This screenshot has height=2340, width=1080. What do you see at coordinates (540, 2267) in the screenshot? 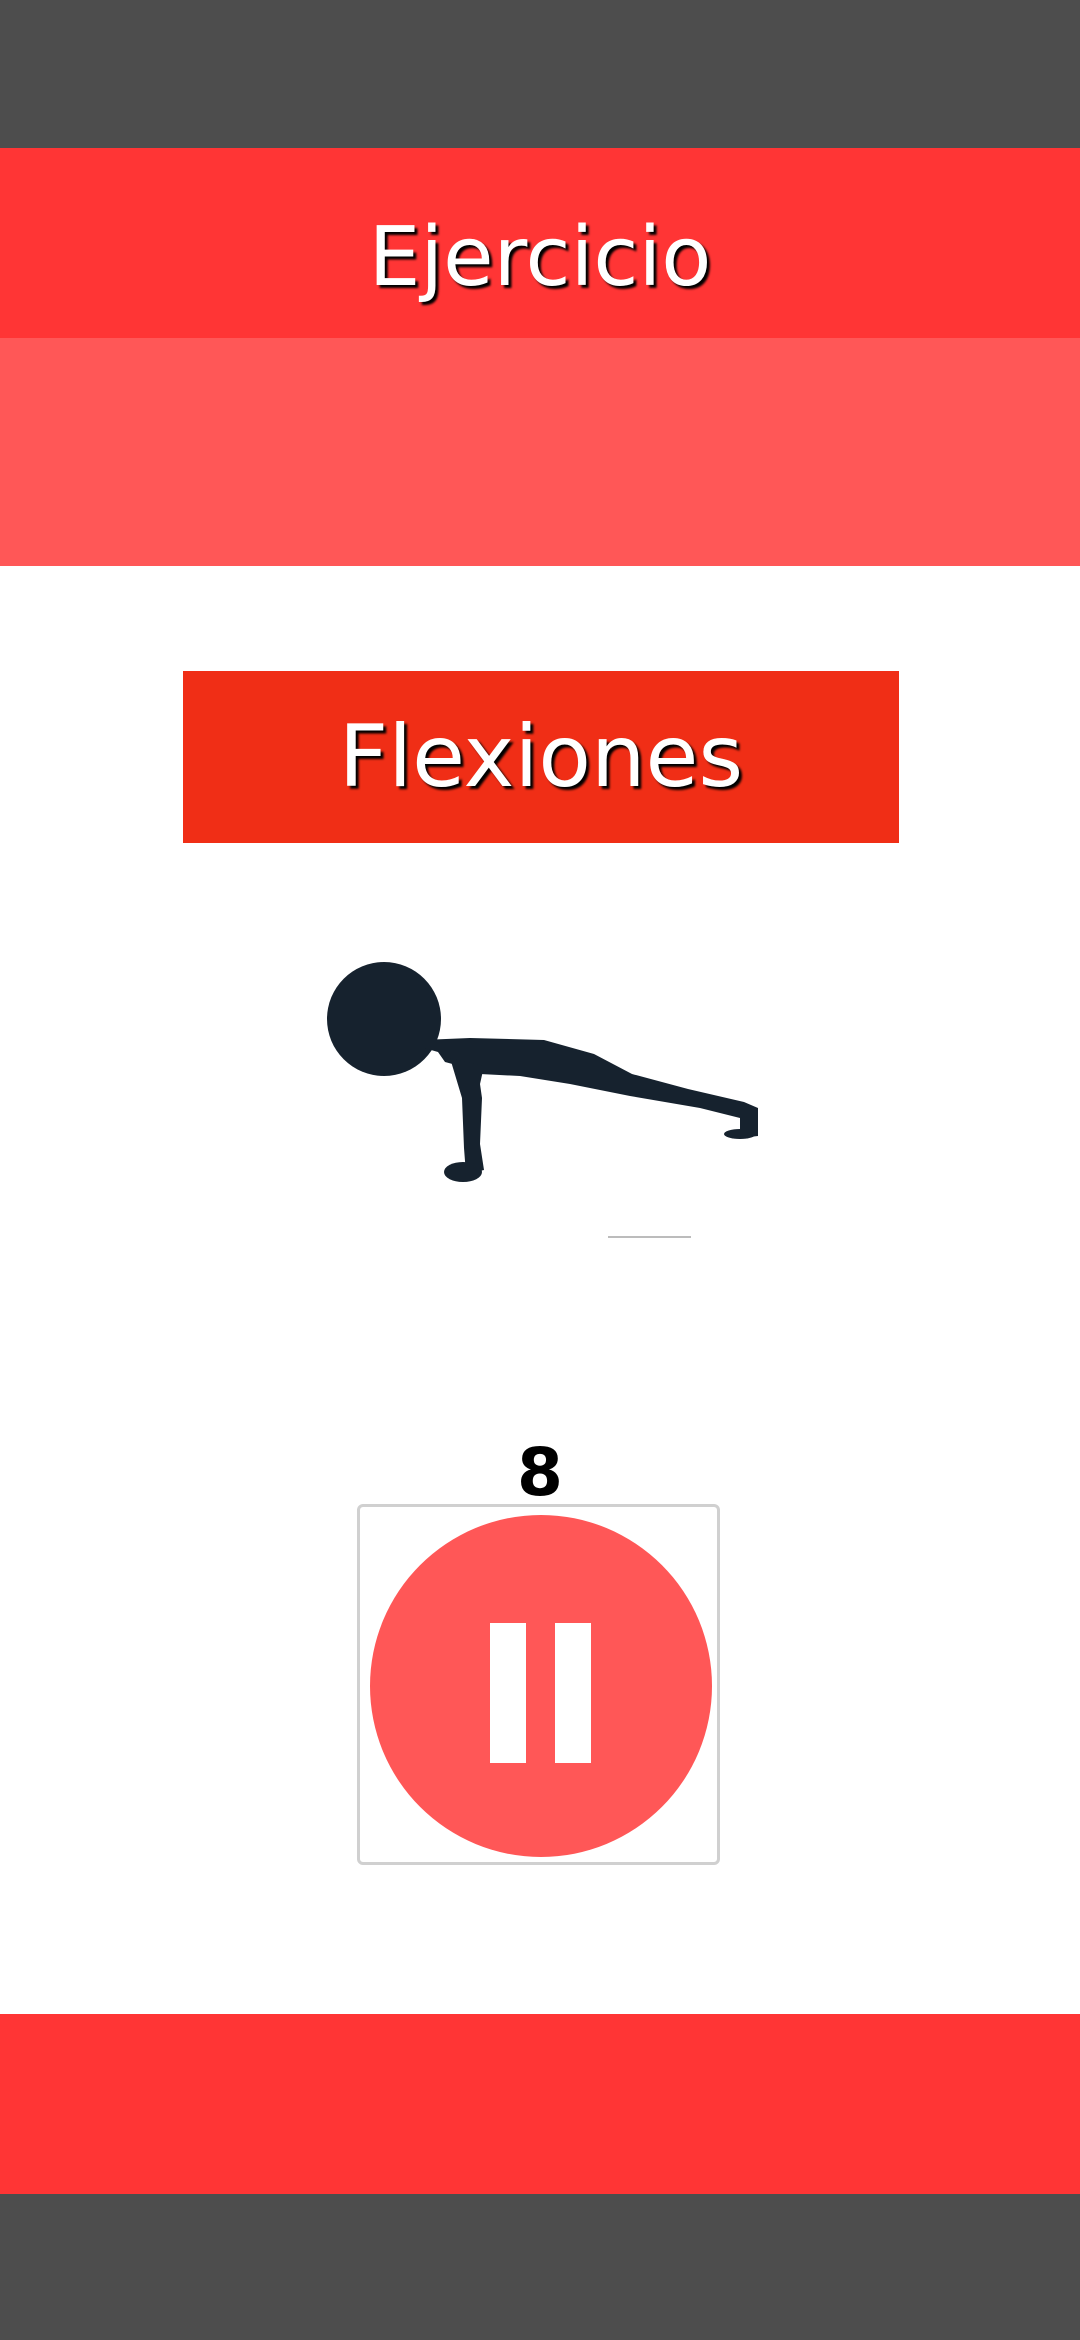
I see `navigation-bar` at bounding box center [540, 2267].